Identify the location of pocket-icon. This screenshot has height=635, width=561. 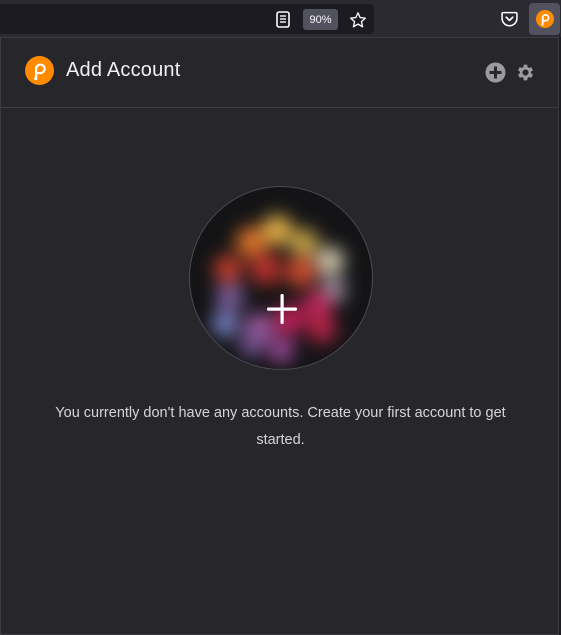
(509, 19).